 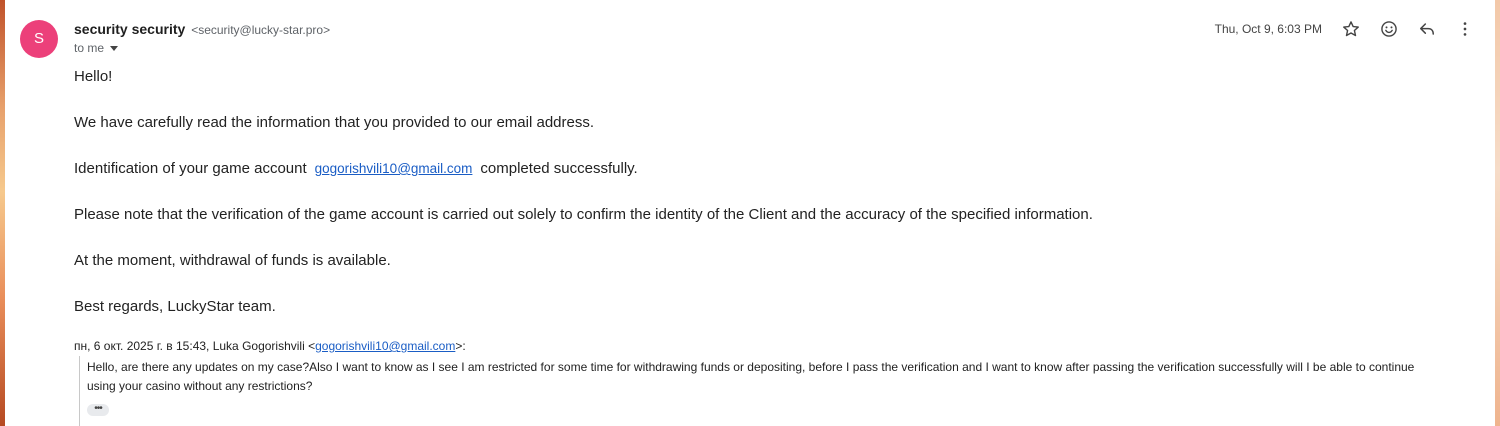 I want to click on star-button, so click(x=1351, y=29).